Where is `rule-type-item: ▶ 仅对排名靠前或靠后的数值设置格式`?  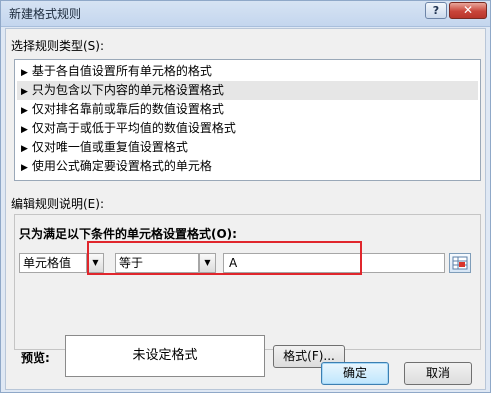
rule-type-item: ▶ 仅对排名靠前或靠后的数值设置格式 is located at coordinates (247, 109).